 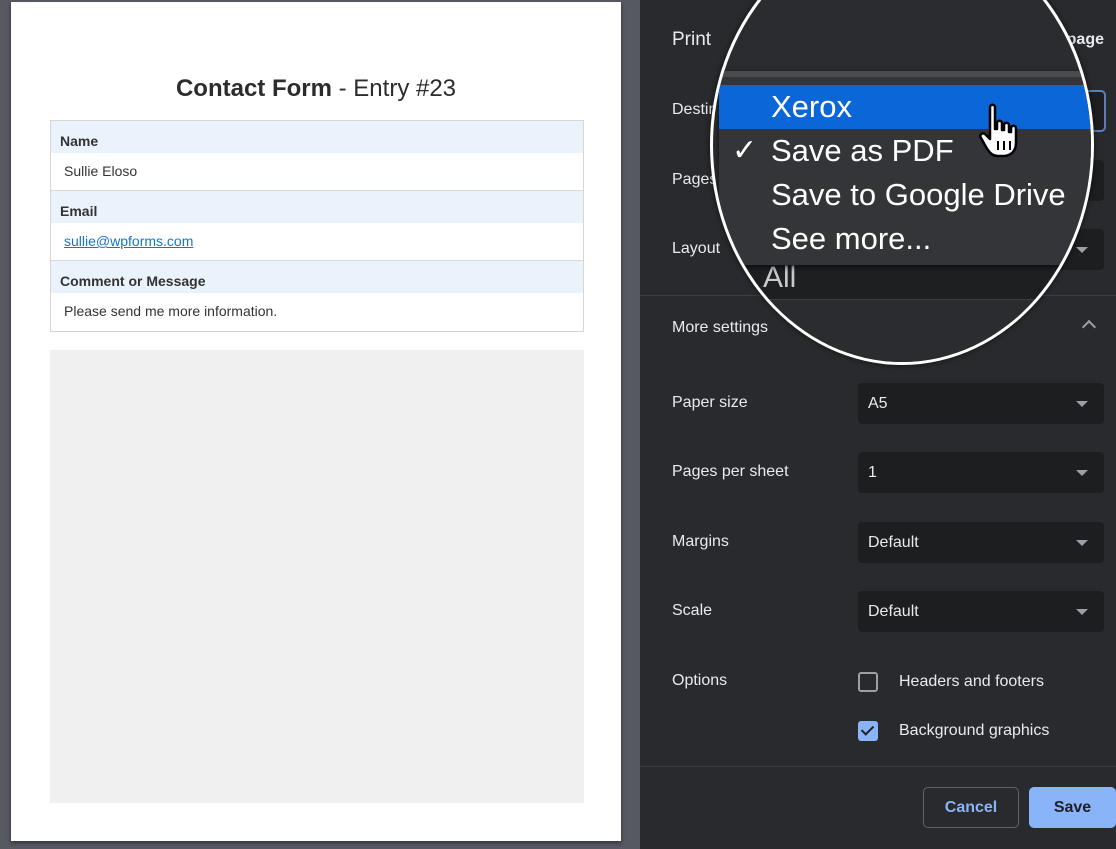 I want to click on menu-item-save-to-google-drive: Save to Google Drive, so click(x=905, y=195).